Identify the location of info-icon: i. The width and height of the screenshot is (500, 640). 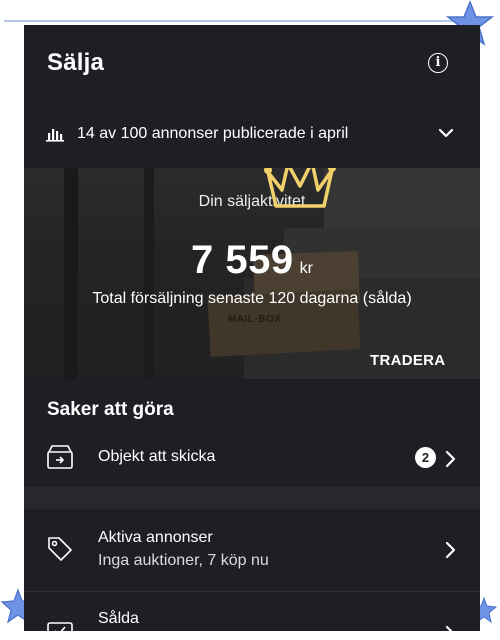
(438, 63).